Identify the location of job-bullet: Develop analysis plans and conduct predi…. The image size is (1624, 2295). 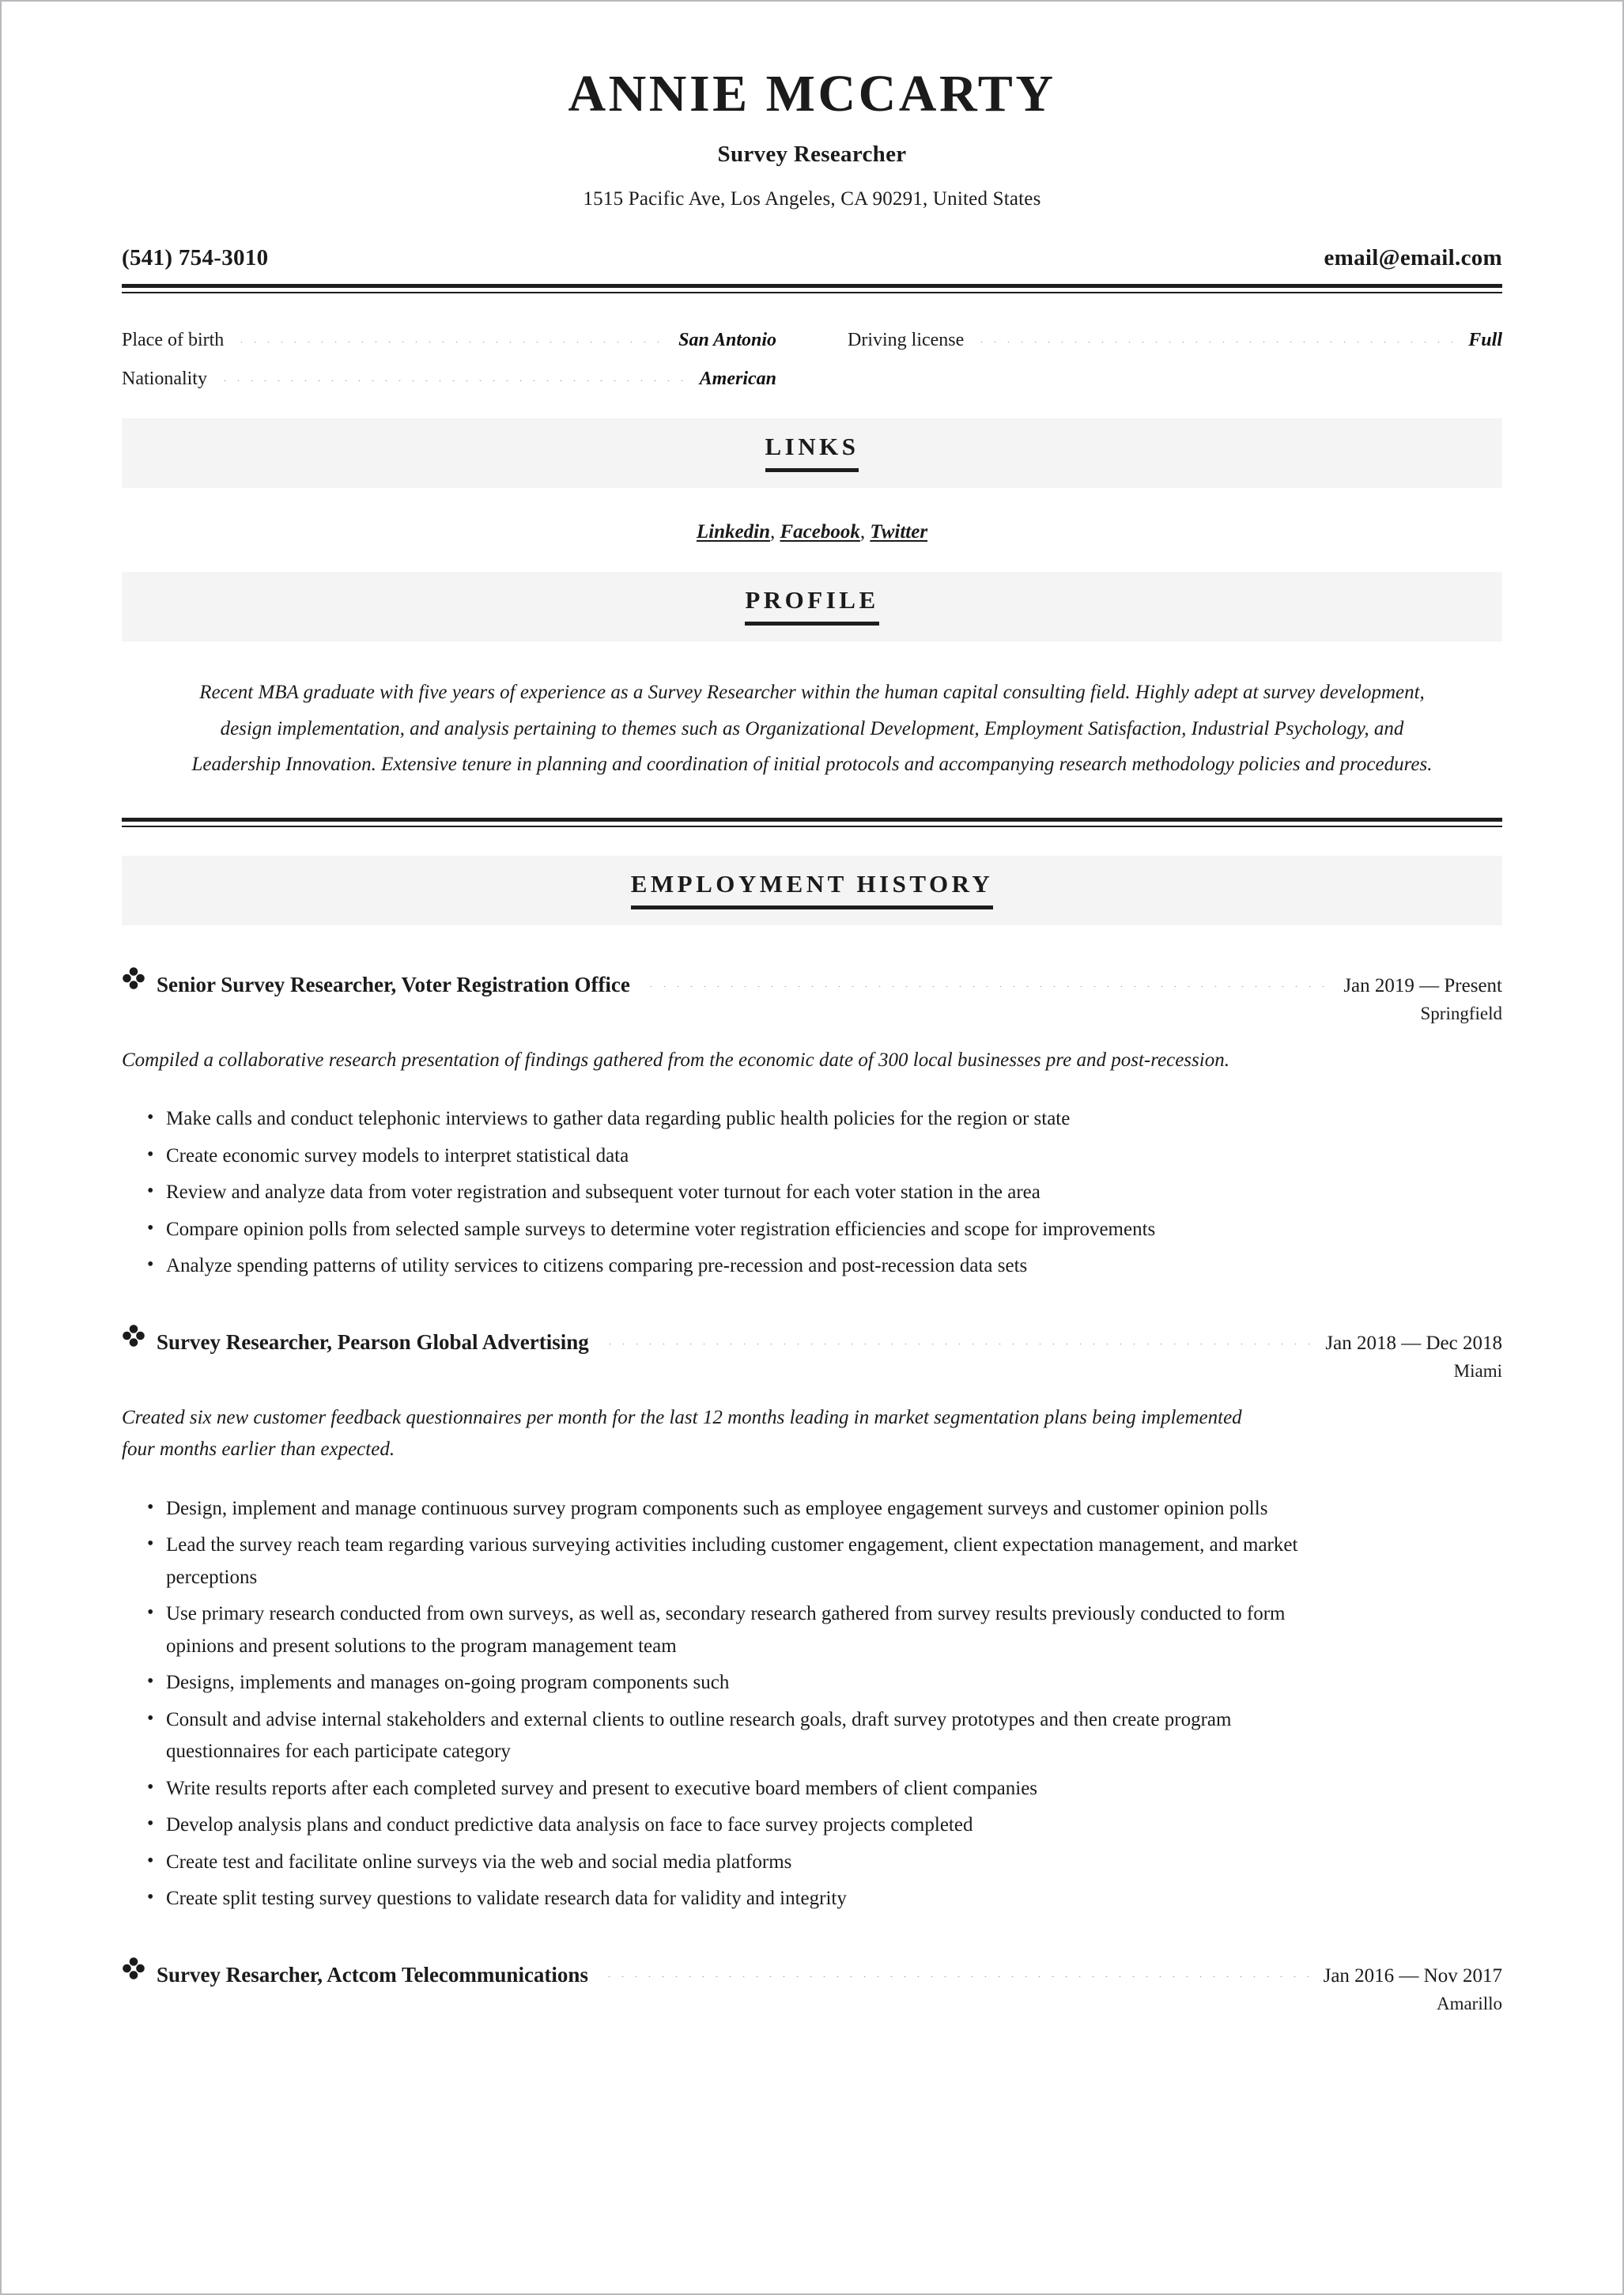
(729, 1825).